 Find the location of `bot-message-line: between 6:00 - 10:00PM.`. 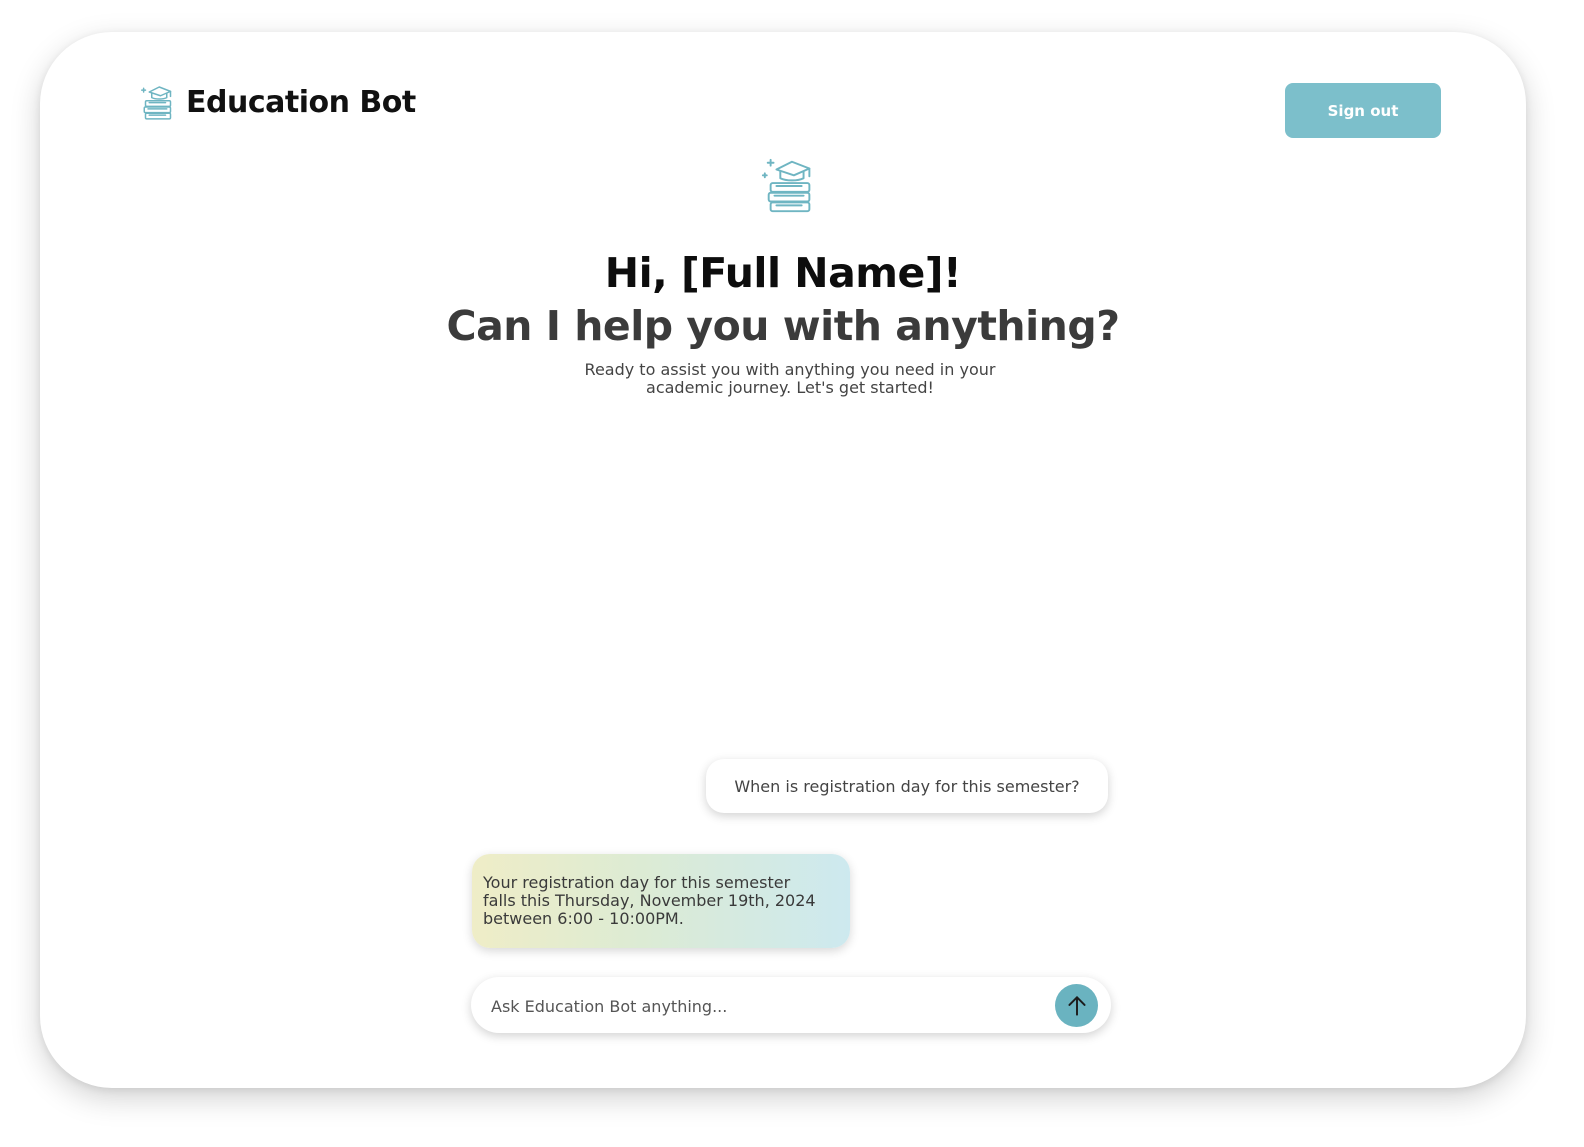

bot-message-line: between 6:00 - 10:00PM. is located at coordinates (583, 918).